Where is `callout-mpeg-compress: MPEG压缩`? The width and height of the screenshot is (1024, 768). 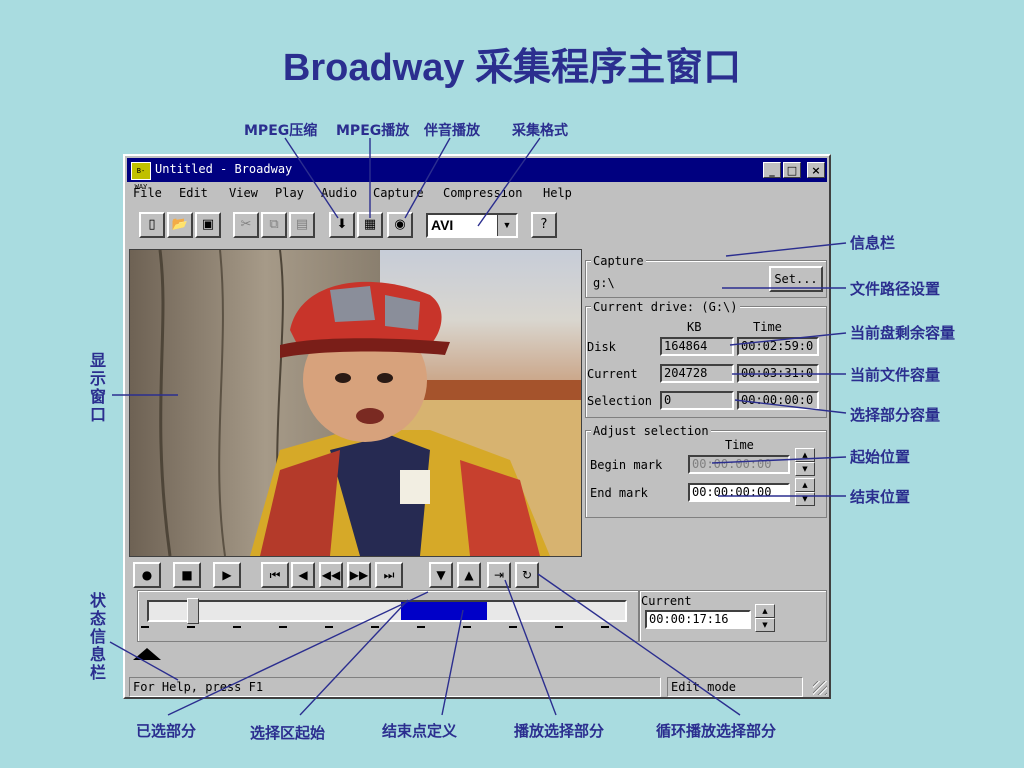
callout-mpeg-compress: MPEG压缩 is located at coordinates (281, 131).